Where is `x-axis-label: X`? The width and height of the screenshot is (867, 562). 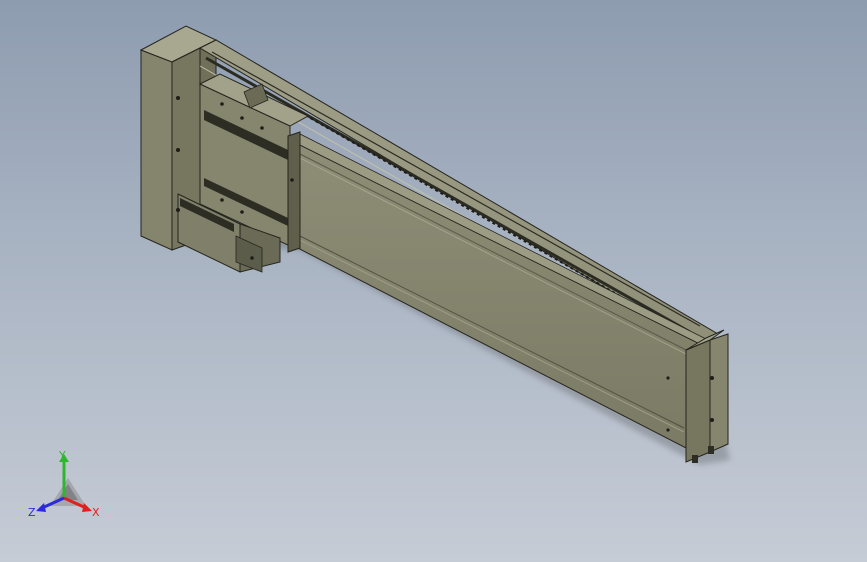 x-axis-label: X is located at coordinates (96, 512).